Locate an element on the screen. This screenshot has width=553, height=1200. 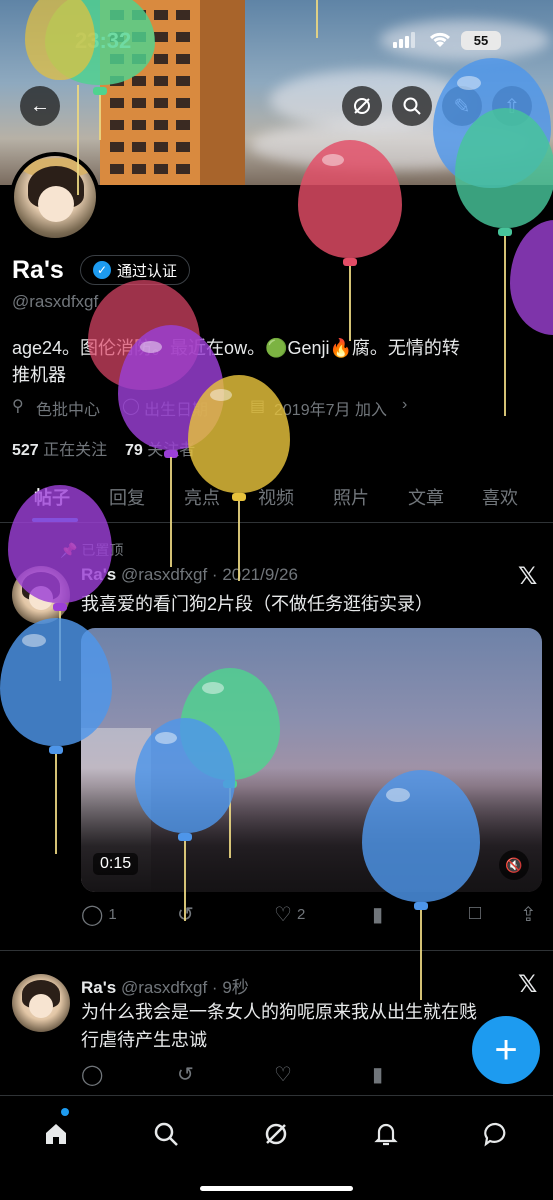
share-icon: ⇧ is located at coordinates (512, 106).